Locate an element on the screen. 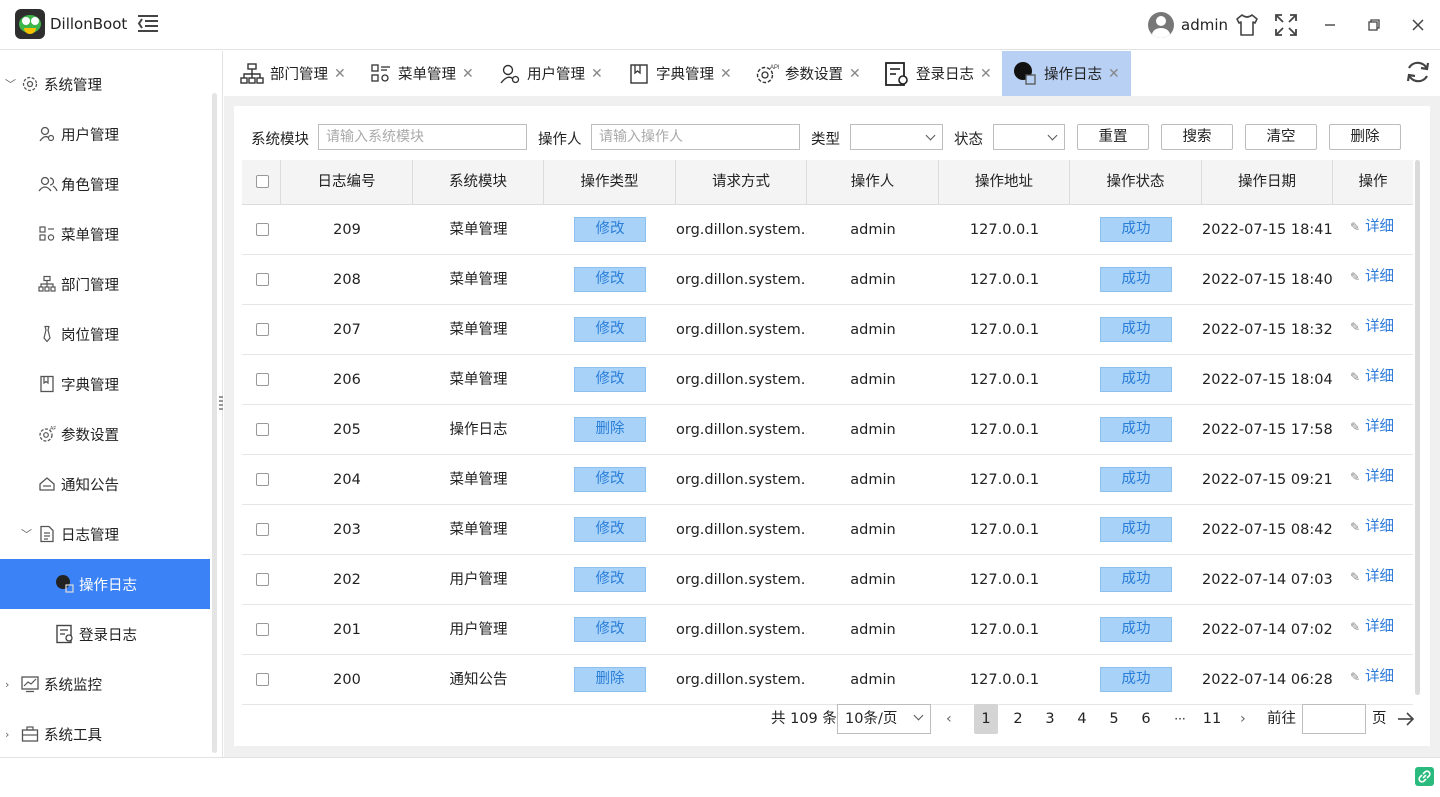  user-menu: admin is located at coordinates (1188, 25).